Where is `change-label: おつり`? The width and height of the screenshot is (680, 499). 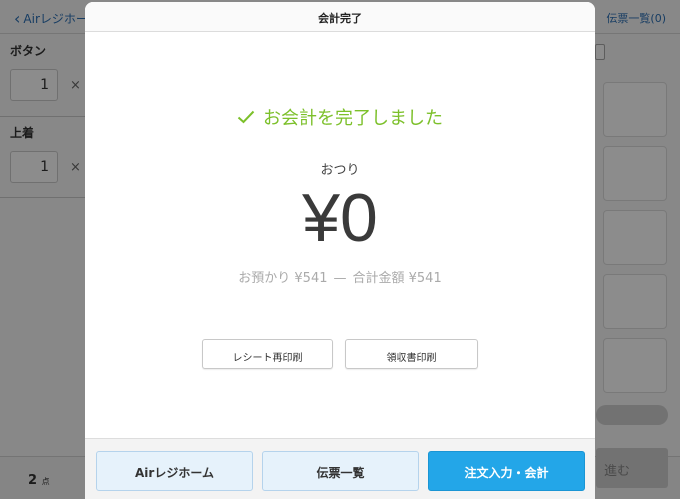 change-label: おつり is located at coordinates (340, 170).